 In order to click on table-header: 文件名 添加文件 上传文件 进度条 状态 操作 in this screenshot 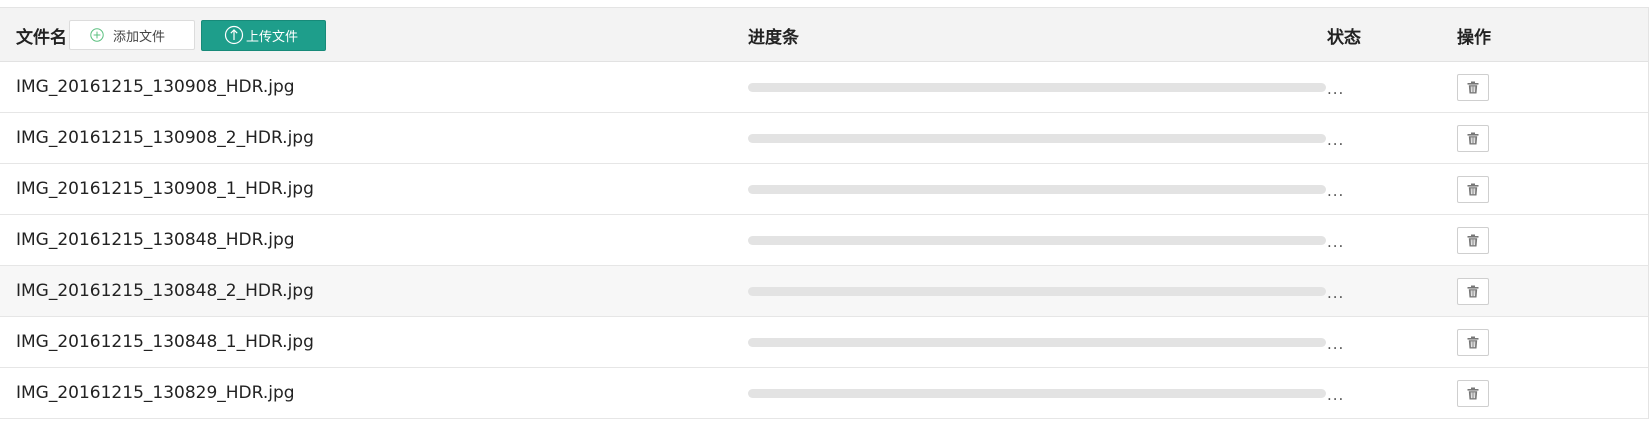, I will do `click(824, 35)`.